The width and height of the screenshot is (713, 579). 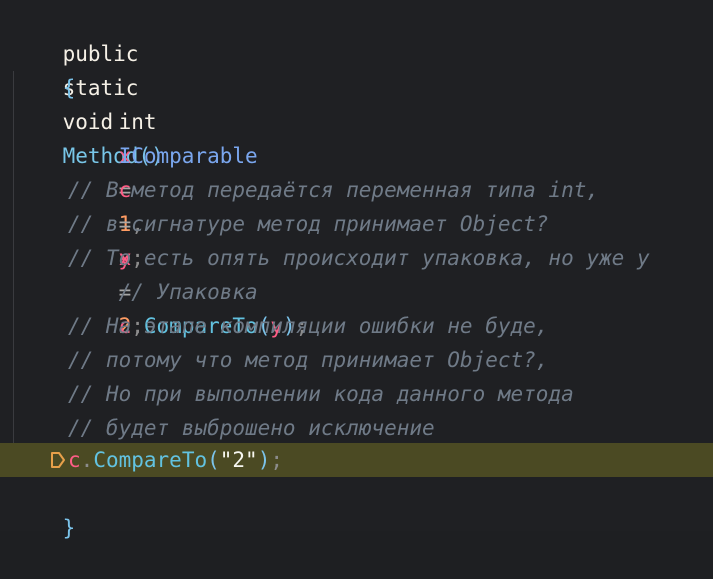 I want to click on comment-line: // в сигнатуре метод принимает Object?, so click(x=308, y=224).